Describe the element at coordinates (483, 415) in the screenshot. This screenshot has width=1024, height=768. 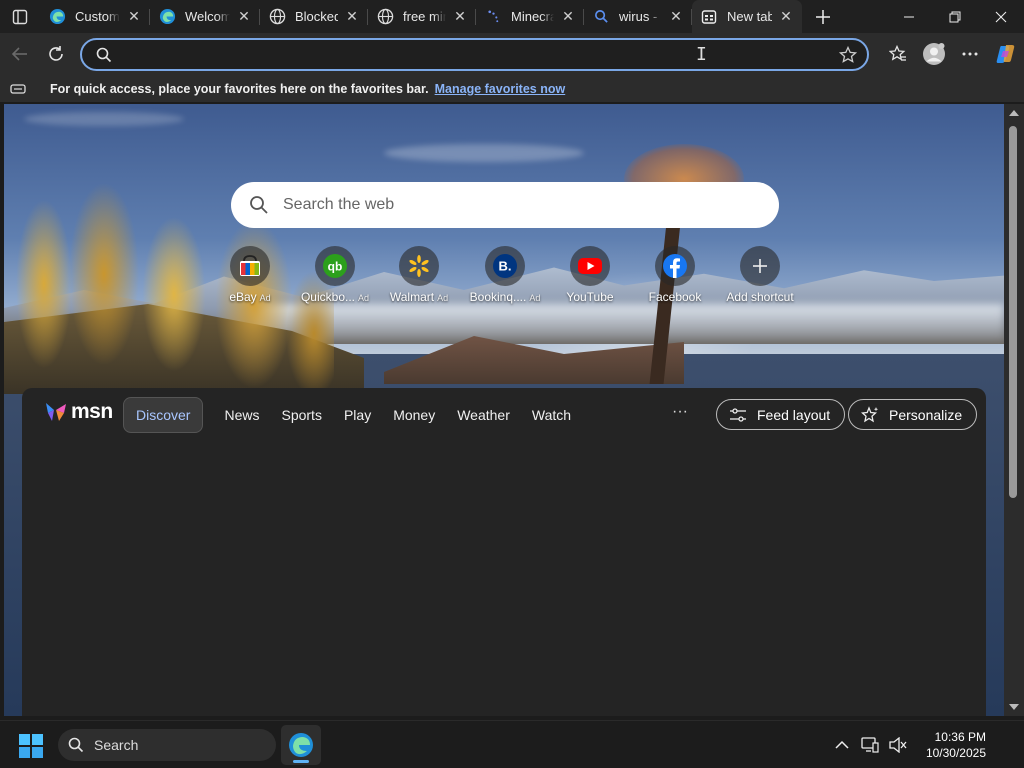
I see `nav-weather: Weather` at that location.